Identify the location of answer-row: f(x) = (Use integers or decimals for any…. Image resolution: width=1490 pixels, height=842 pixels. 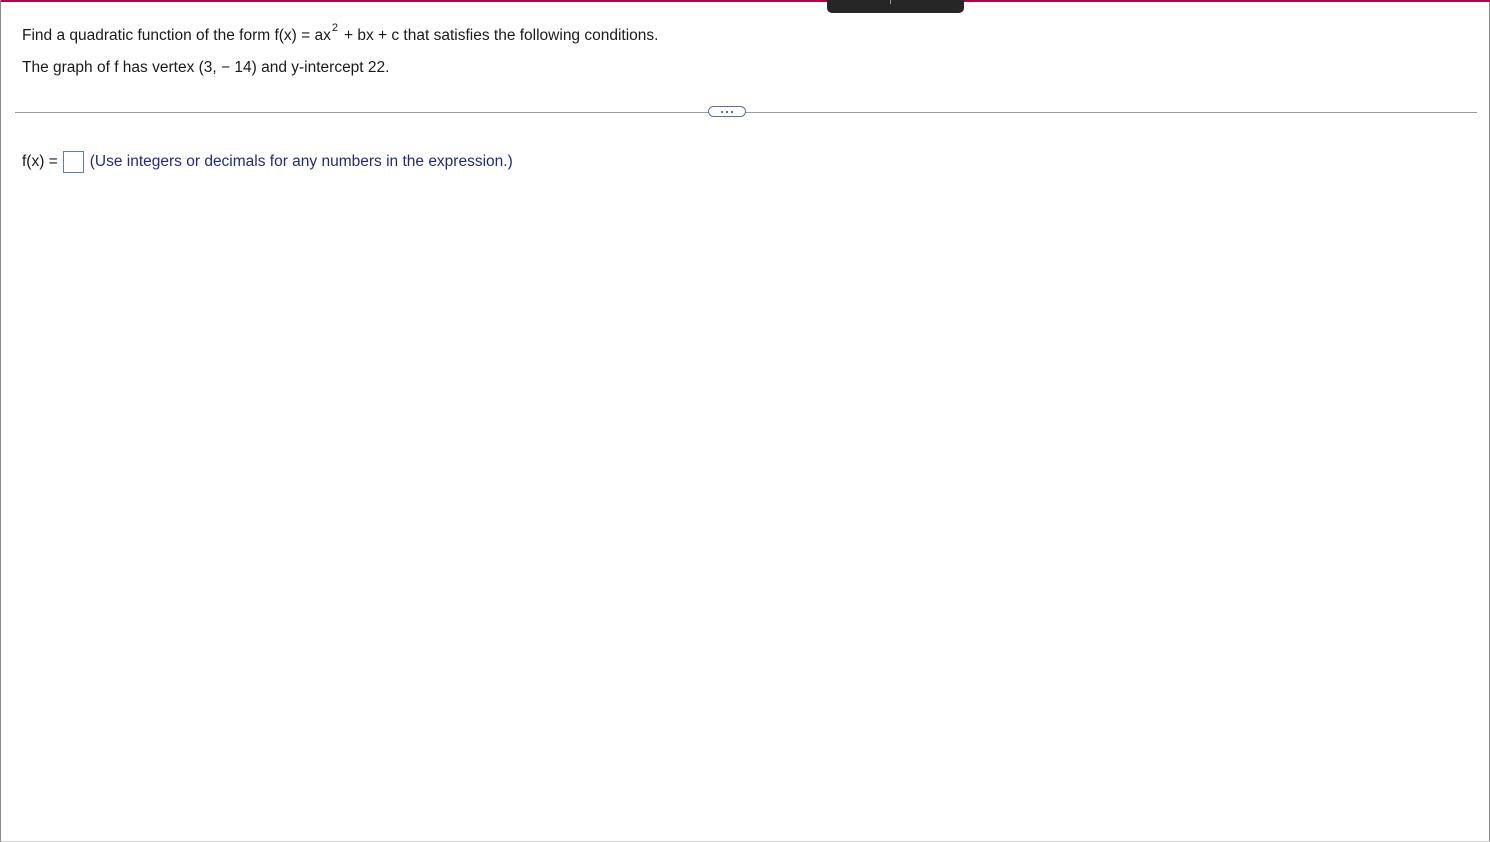
(267, 162).